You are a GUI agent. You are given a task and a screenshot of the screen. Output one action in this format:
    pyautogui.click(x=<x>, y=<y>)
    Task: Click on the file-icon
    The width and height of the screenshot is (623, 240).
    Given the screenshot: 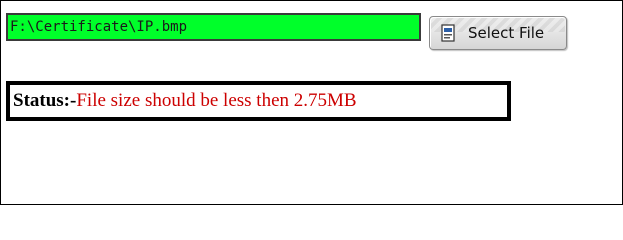 What is the action you would take?
    pyautogui.click(x=449, y=33)
    